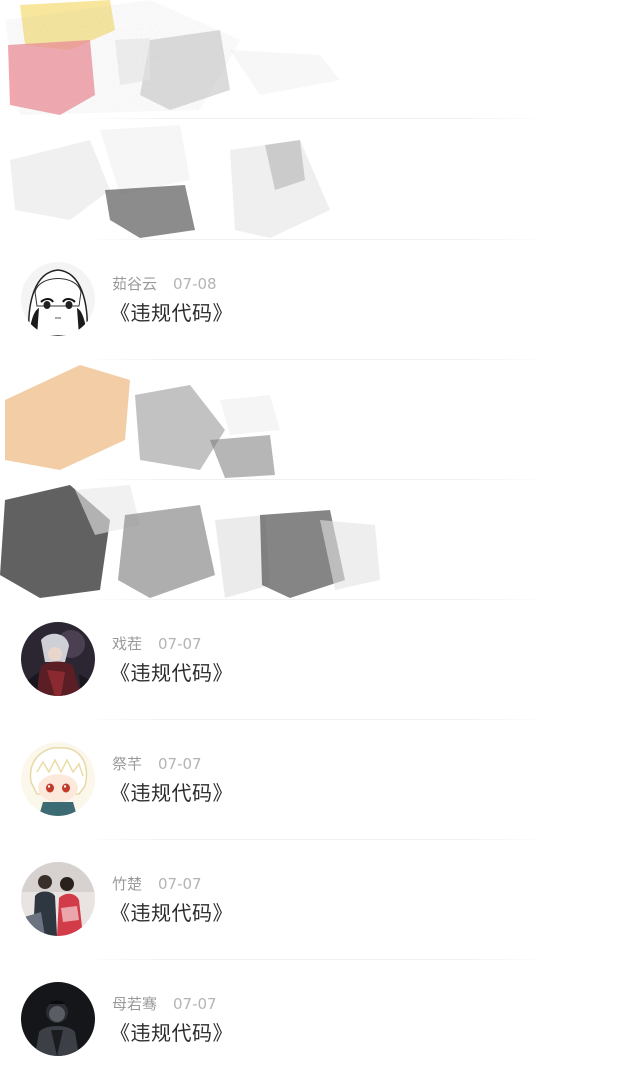  Describe the element at coordinates (157, 884) in the screenshot. I see `comment-meta: 竹楚 07-07` at that location.